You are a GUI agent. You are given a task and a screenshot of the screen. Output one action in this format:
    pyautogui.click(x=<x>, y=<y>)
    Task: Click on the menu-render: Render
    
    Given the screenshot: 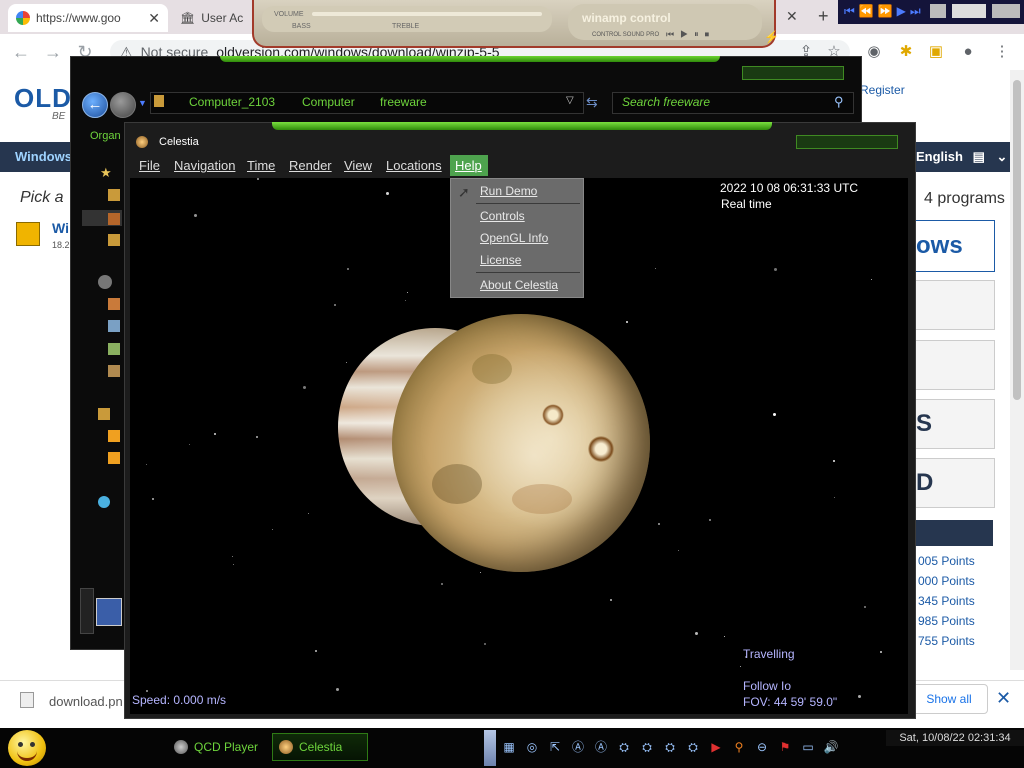 What is the action you would take?
    pyautogui.click(x=310, y=165)
    